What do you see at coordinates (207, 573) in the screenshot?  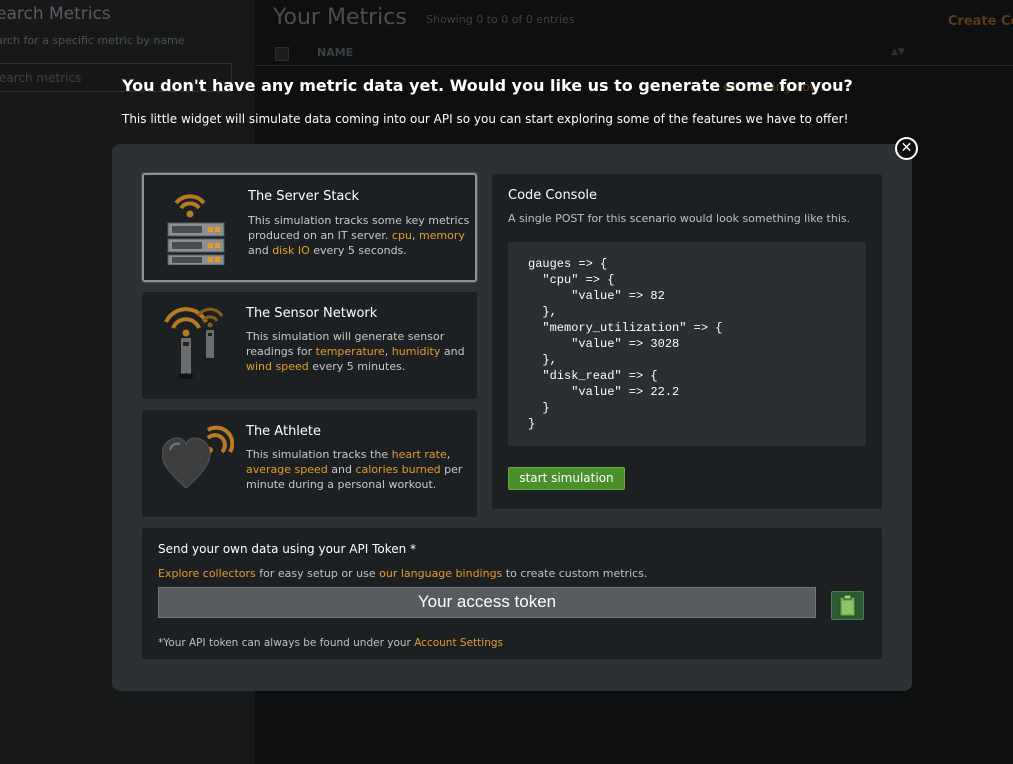 I see `explore-collectors-link: Explore collectors` at bounding box center [207, 573].